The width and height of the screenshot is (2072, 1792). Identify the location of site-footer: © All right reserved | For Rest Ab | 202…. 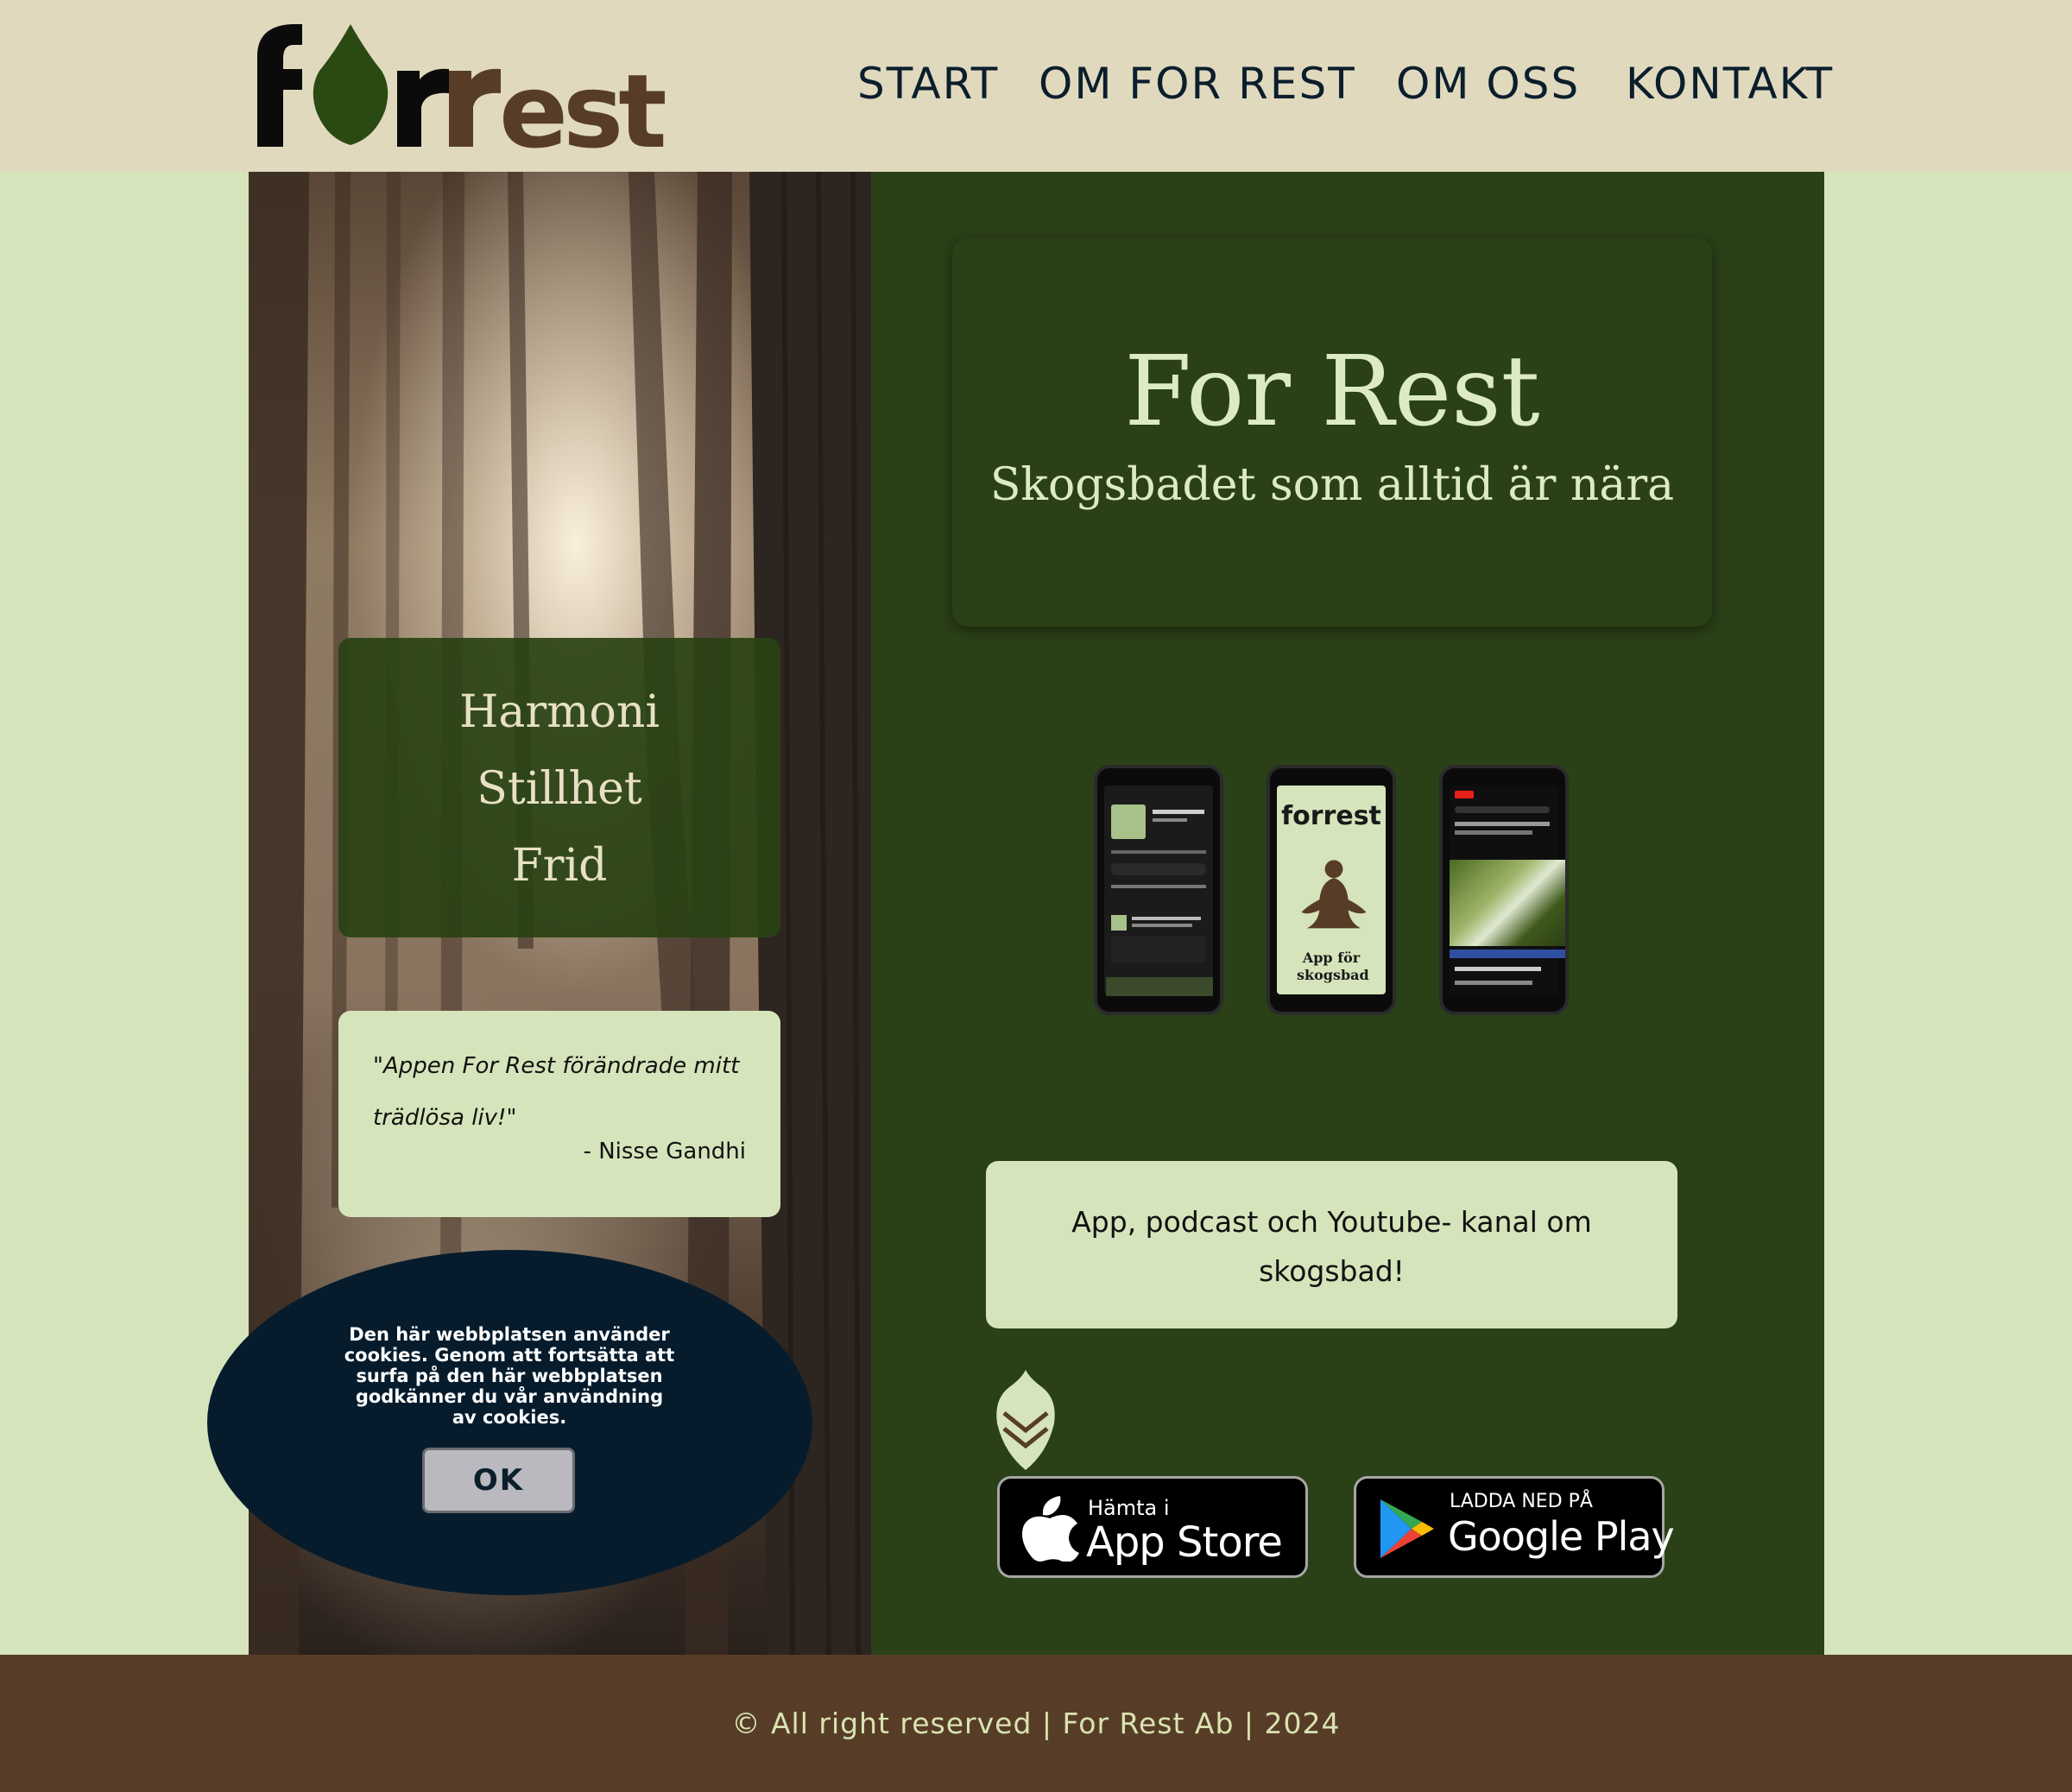
(1036, 1723).